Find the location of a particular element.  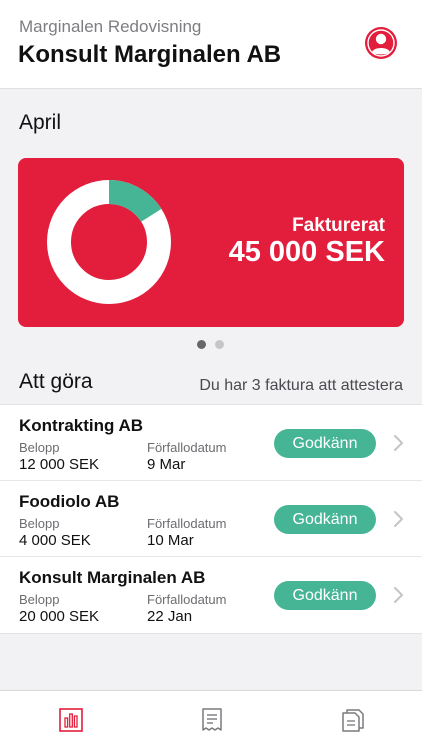

documents-icon is located at coordinates (352, 720).